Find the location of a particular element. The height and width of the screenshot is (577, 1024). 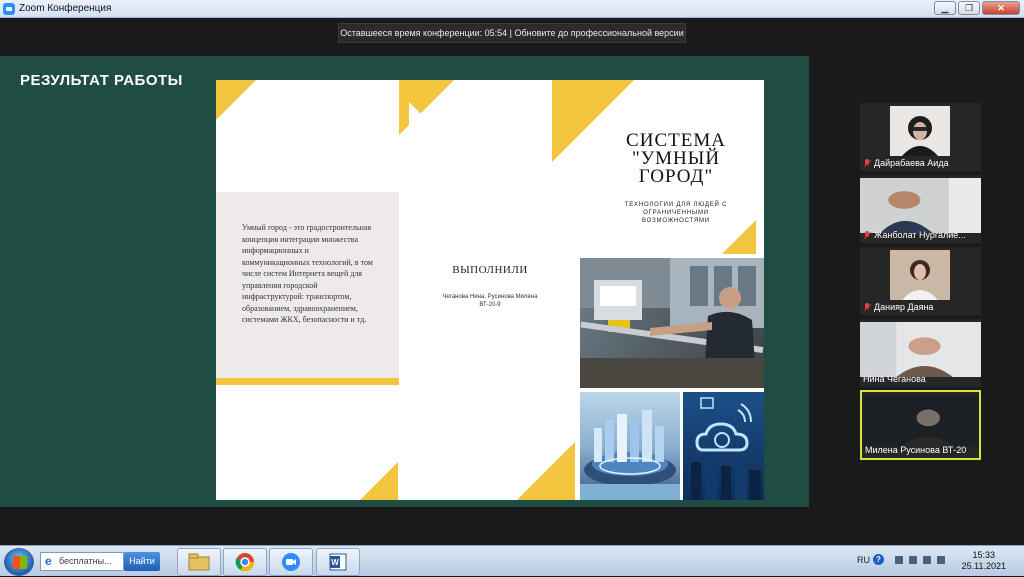

close-button: ✕ is located at coordinates (1001, 8).